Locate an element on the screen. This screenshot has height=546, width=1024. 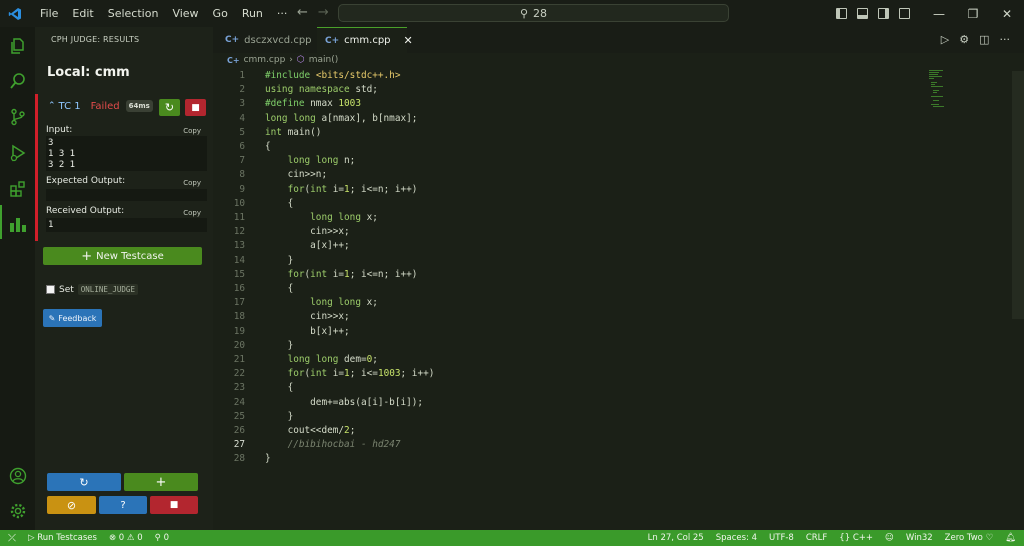
run-testcases-item: ▷ Run Testcases is located at coordinates (62, 538).